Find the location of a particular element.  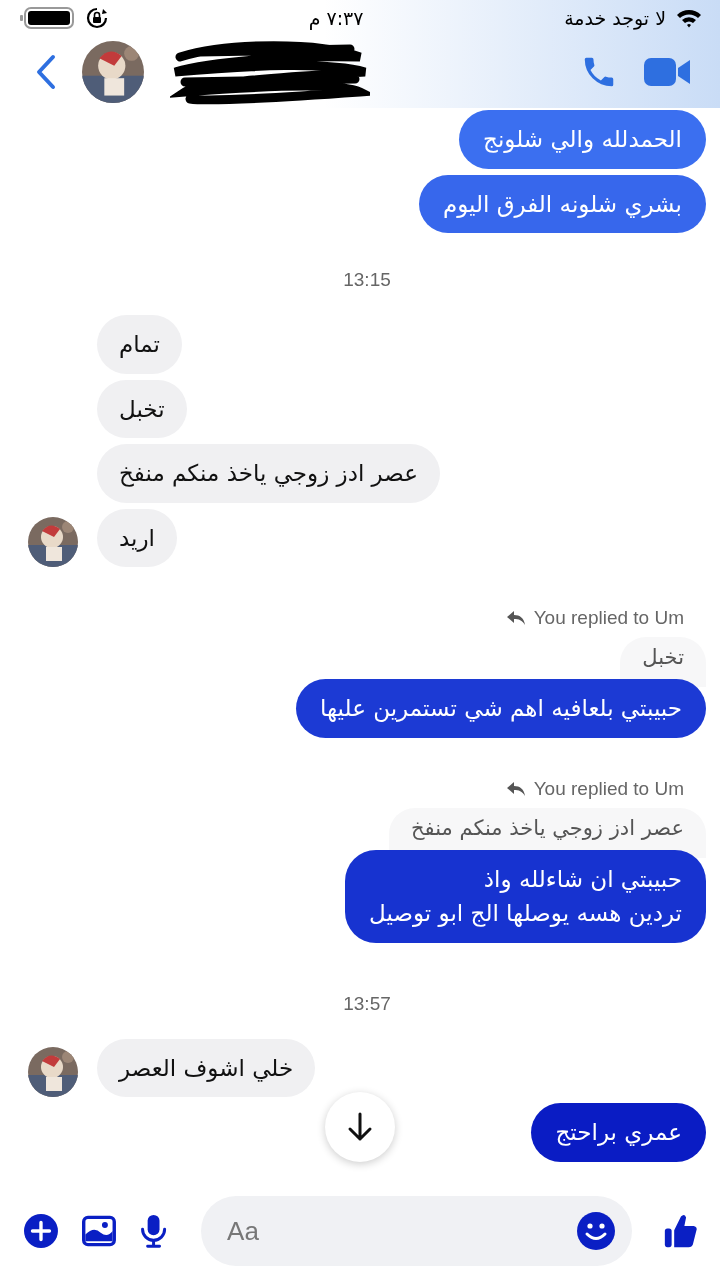

video-camera-icon is located at coordinates (667, 72).